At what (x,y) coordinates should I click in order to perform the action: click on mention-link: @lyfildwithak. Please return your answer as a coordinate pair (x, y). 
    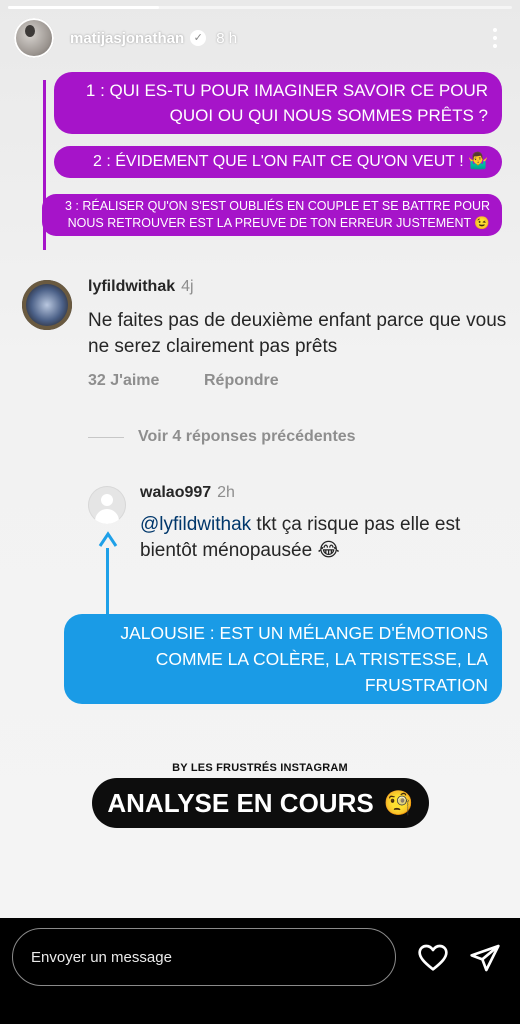
    Looking at the image, I should click on (195, 524).